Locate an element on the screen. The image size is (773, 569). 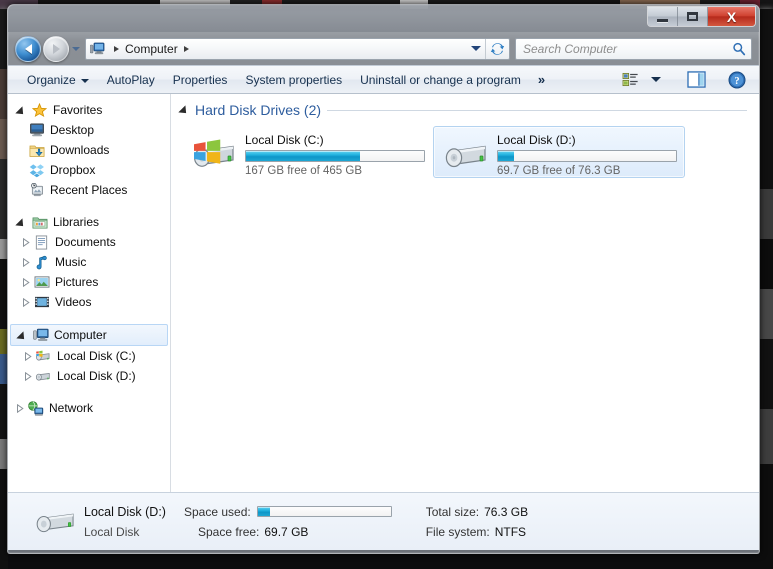
sidebar-group-libraries: Libraries is located at coordinates (89, 222).